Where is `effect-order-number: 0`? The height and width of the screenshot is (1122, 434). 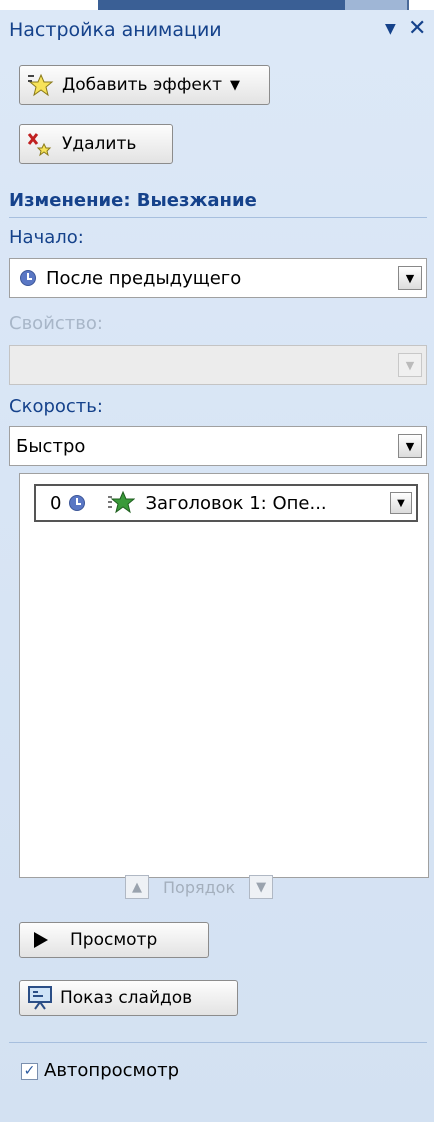 effect-order-number: 0 is located at coordinates (56, 503).